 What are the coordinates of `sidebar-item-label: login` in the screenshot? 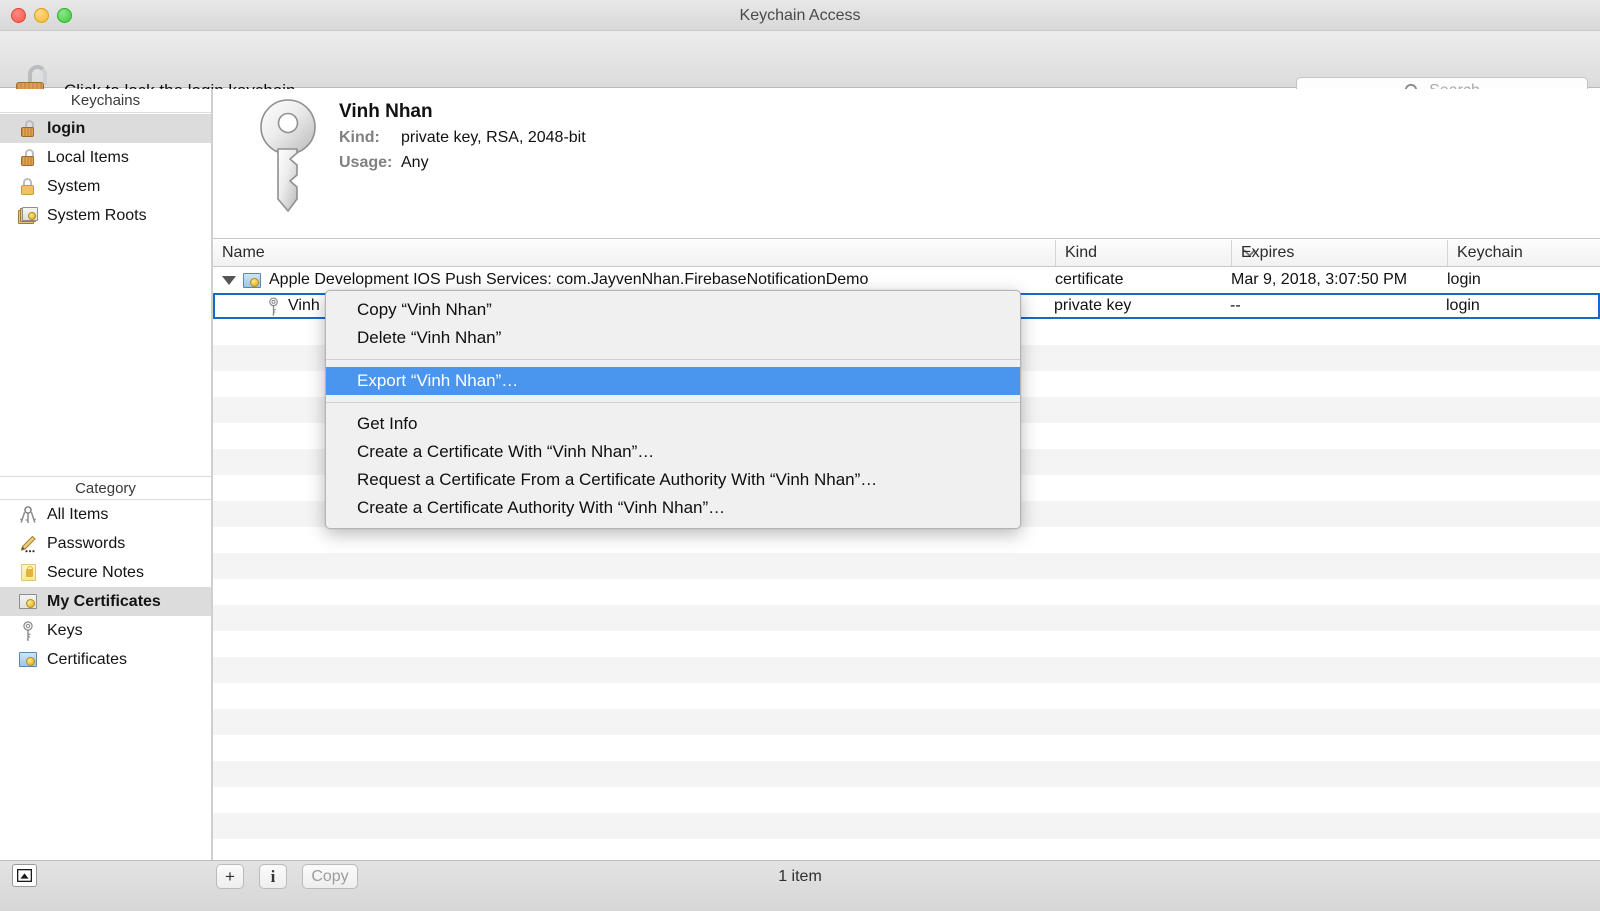 It's located at (66, 128).